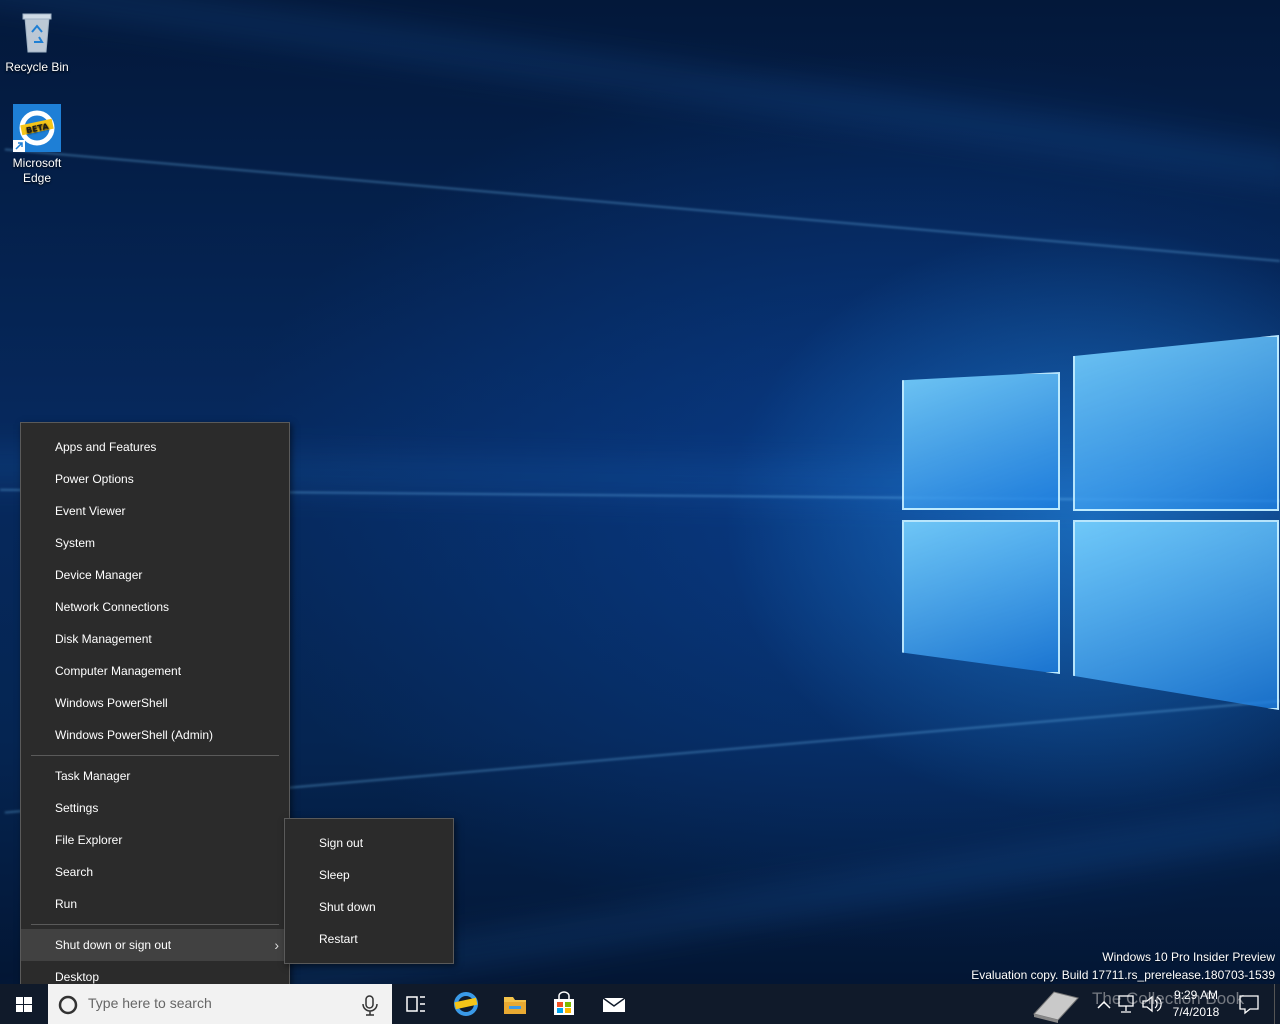  What do you see at coordinates (642, 205) in the screenshot?
I see `light-beam` at bounding box center [642, 205].